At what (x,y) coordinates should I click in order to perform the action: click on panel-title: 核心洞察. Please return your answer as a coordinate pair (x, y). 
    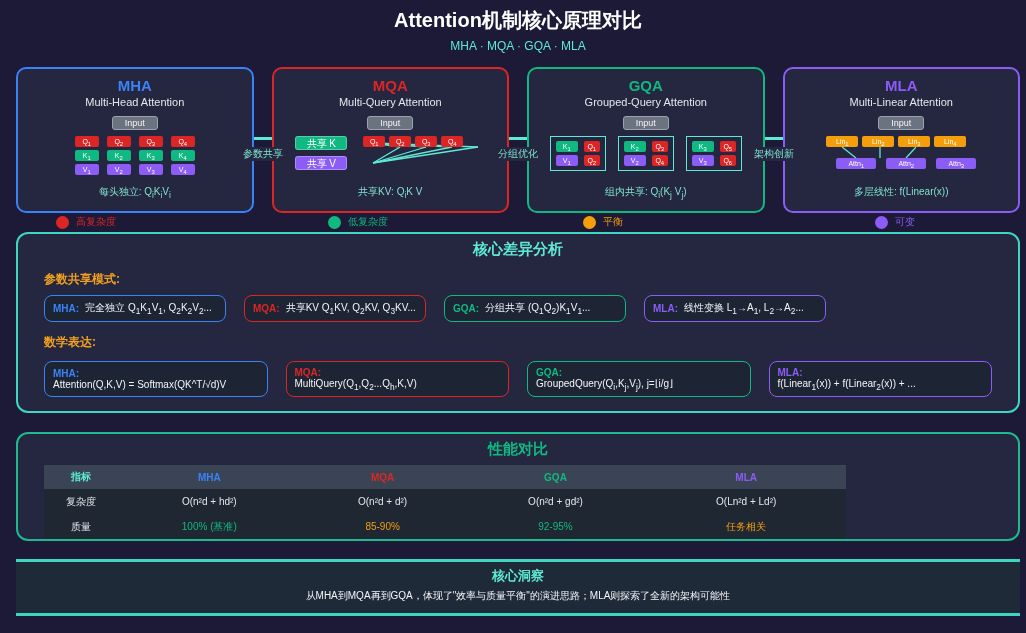
    Looking at the image, I should click on (518, 576).